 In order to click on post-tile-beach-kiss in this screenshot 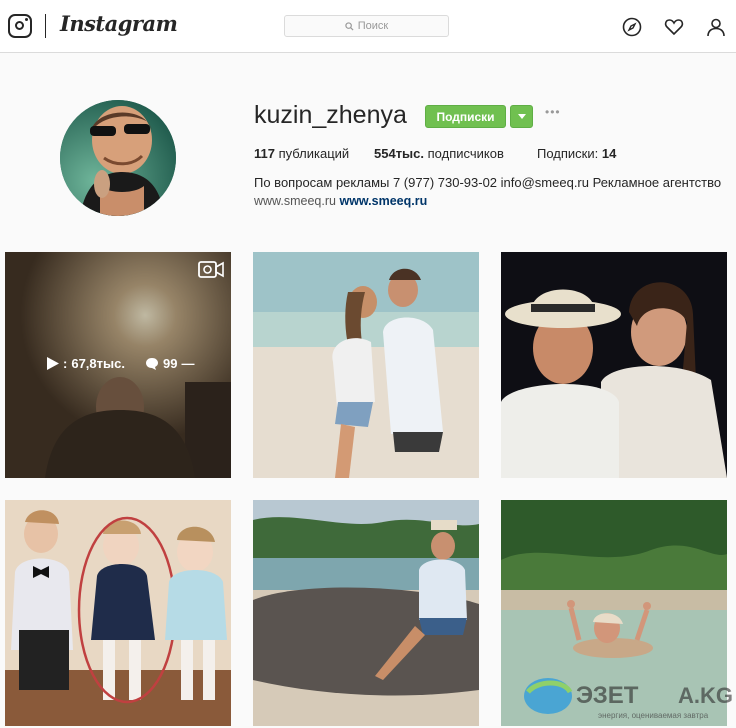, I will do `click(366, 365)`.